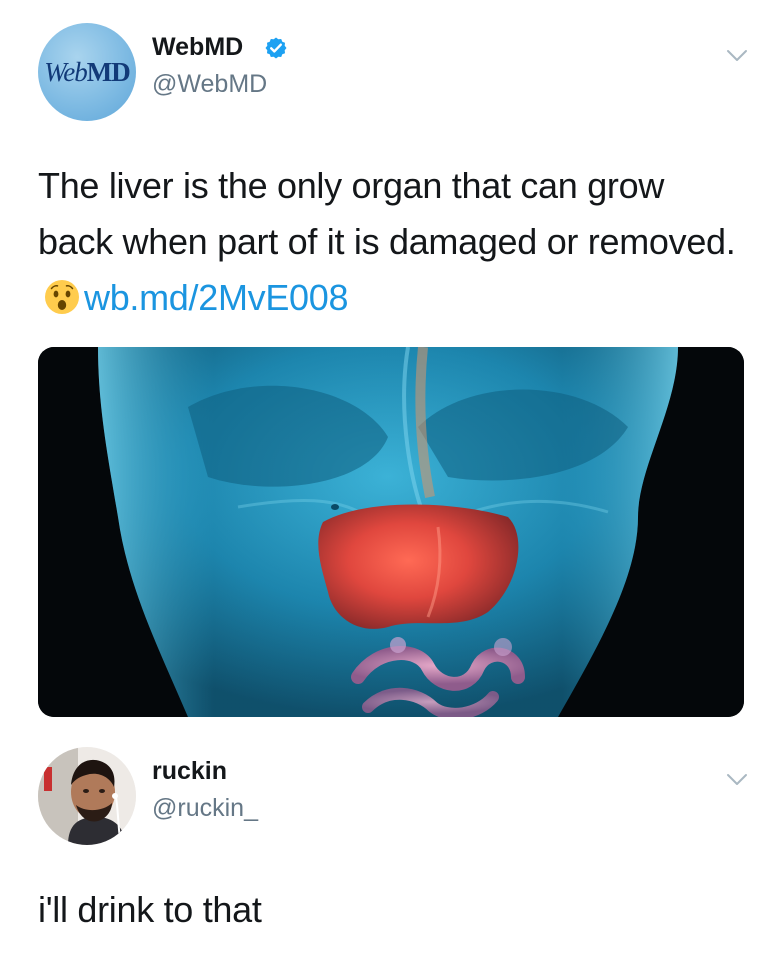 The width and height of the screenshot is (782, 960). I want to click on avatar-ruckin, so click(87, 796).